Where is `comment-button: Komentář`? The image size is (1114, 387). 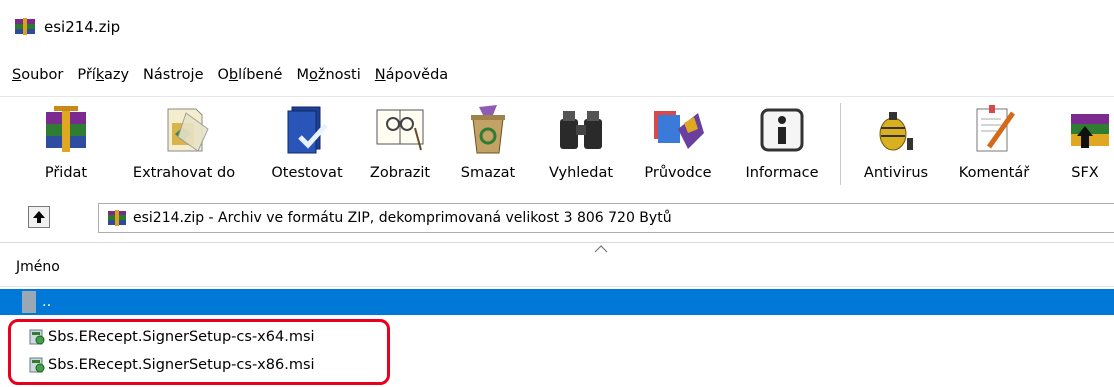 comment-button: Komentář is located at coordinates (994, 145).